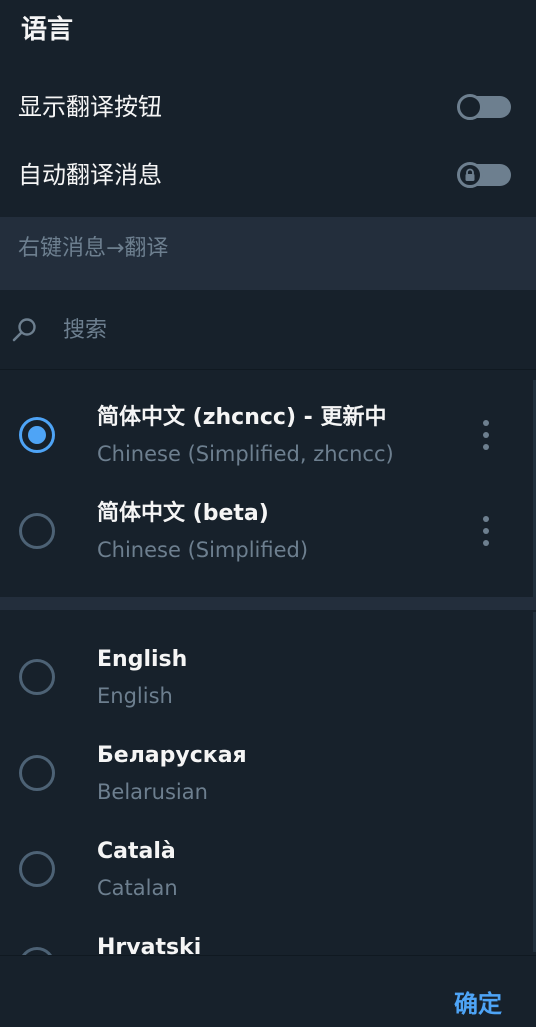 This screenshot has width=536, height=1027. I want to click on page-title: 语言, so click(47, 30).